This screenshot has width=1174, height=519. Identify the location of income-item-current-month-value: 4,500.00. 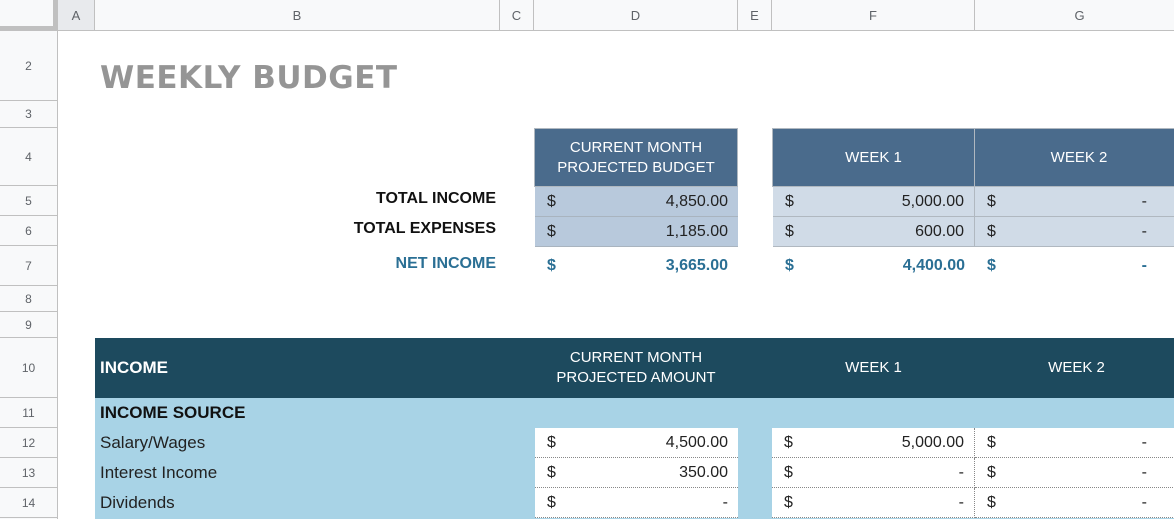
(696, 442).